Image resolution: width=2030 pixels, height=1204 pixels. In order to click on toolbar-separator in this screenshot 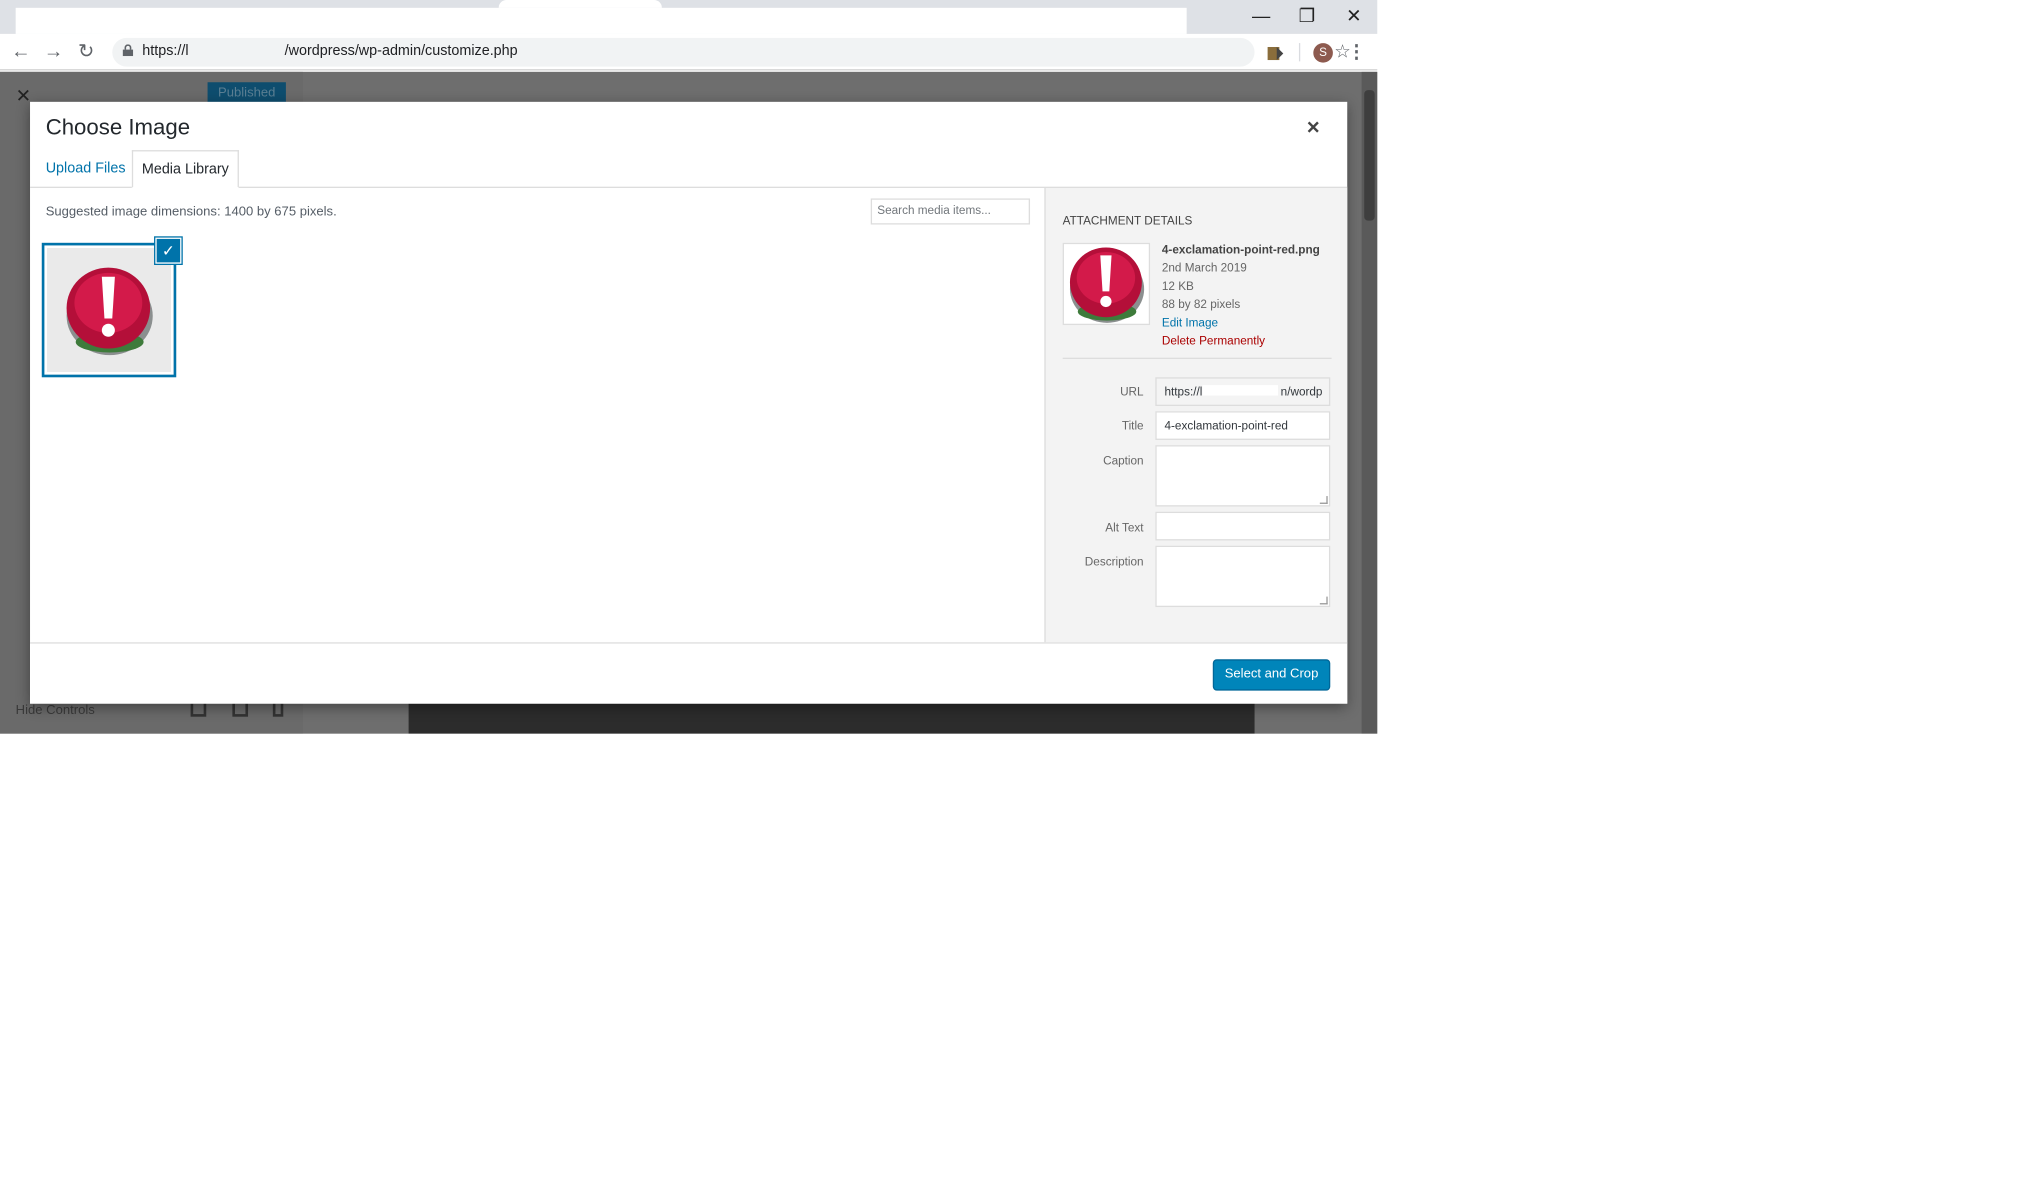, I will do `click(1299, 52)`.